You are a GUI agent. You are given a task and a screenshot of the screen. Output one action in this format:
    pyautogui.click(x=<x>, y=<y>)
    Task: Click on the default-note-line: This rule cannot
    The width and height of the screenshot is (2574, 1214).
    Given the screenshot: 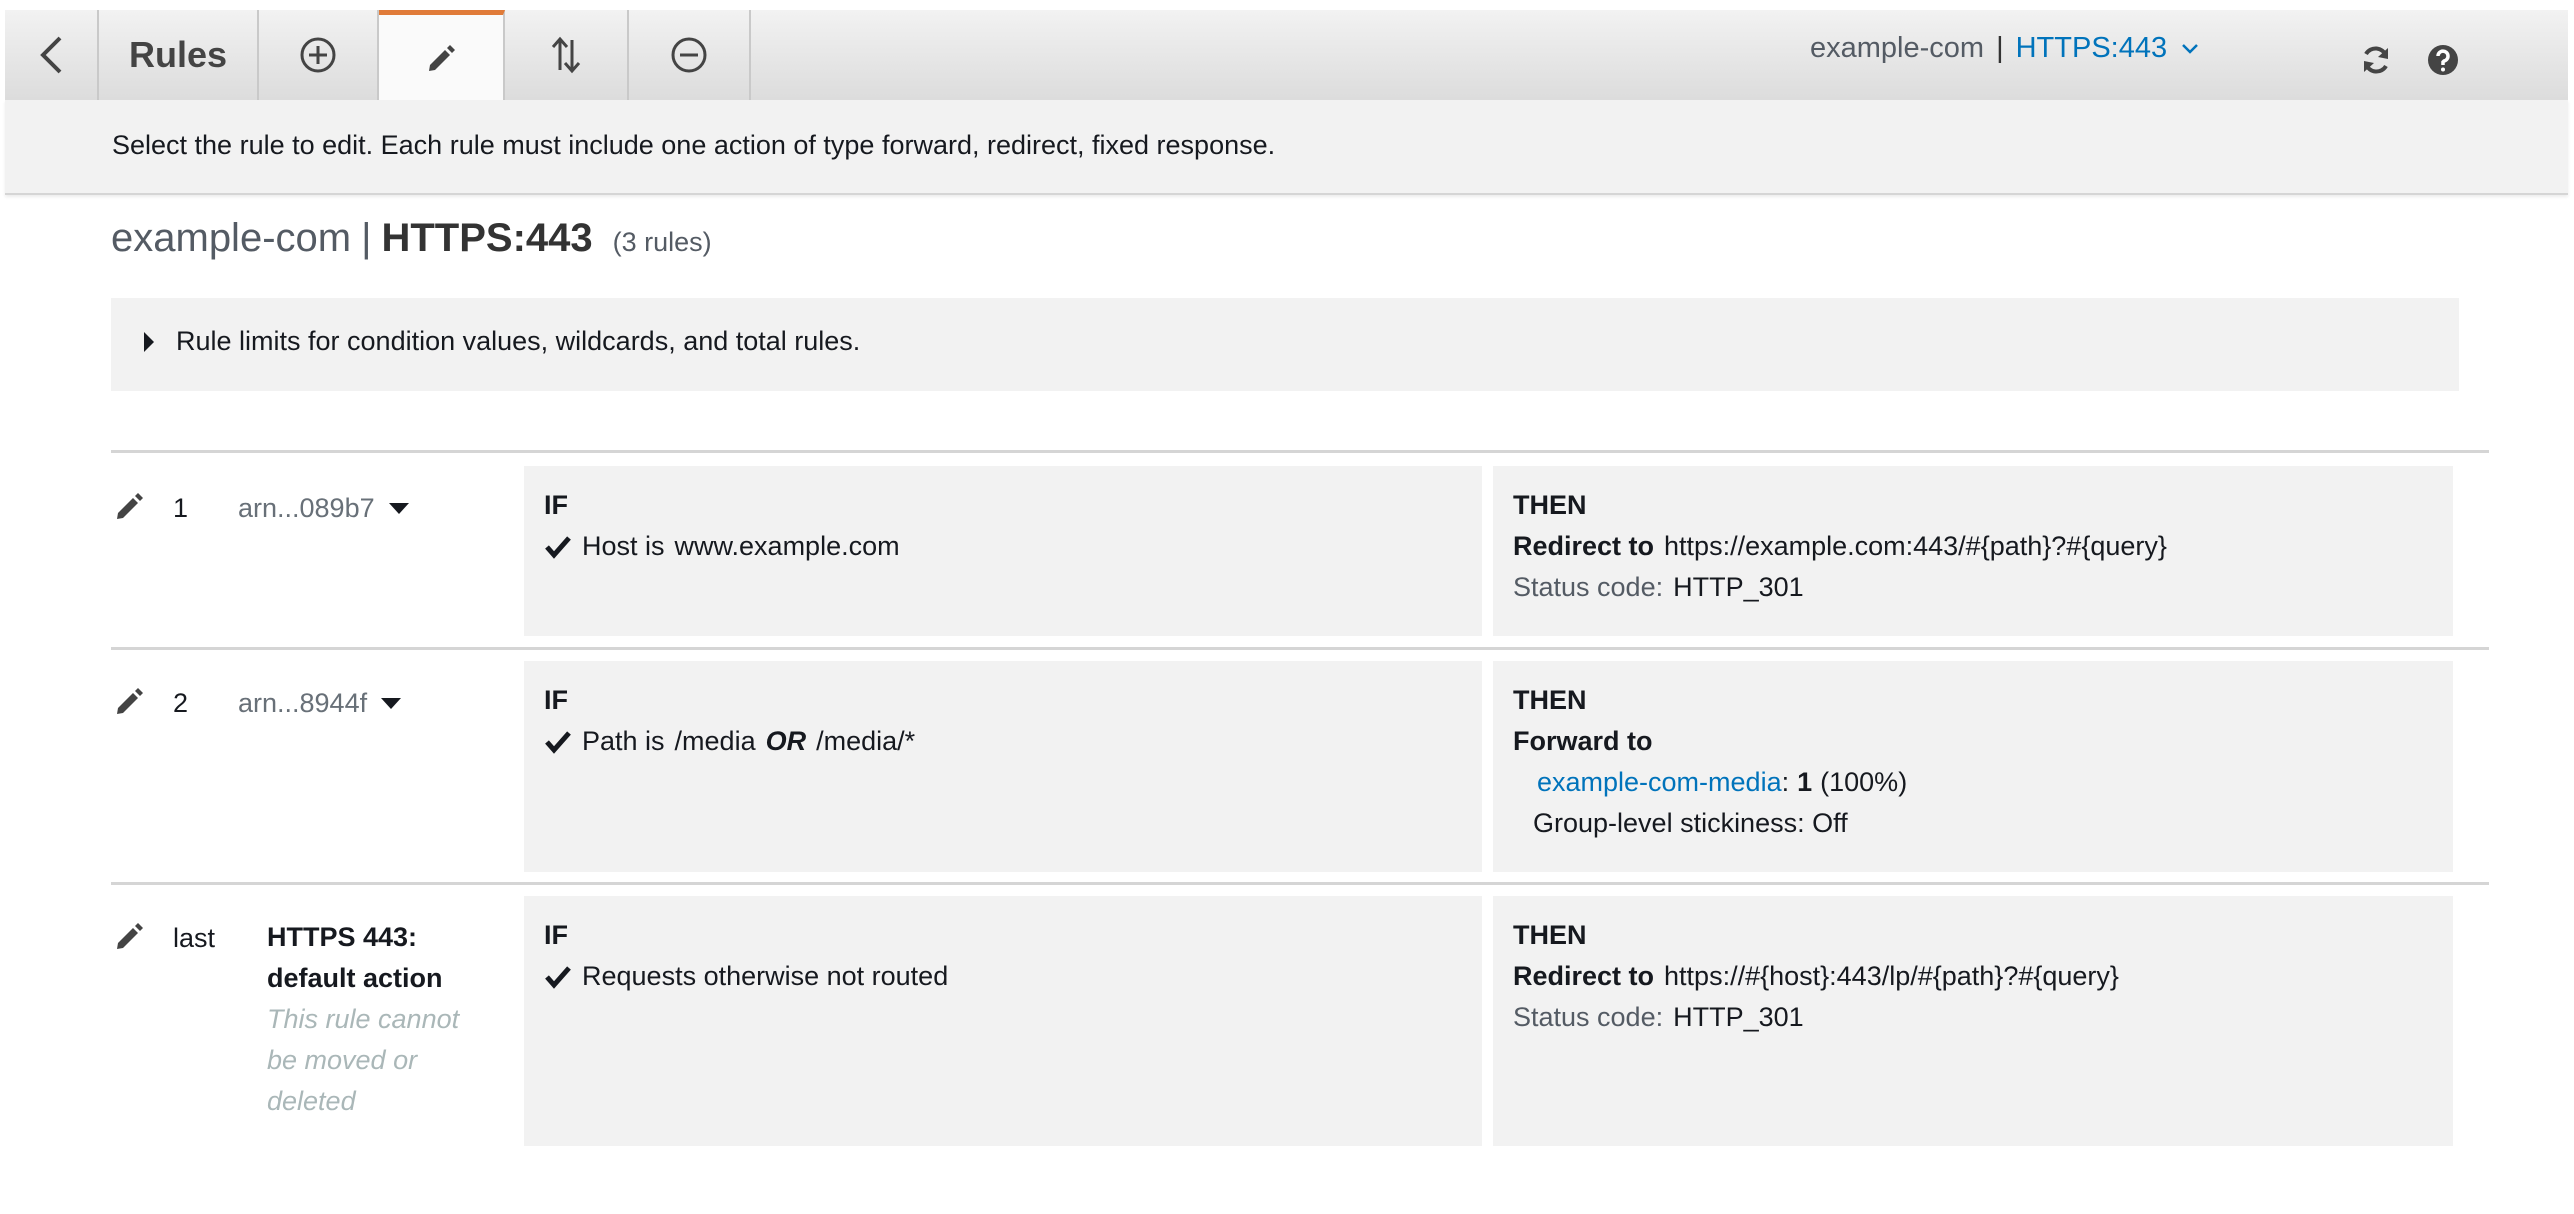 What is the action you would take?
    pyautogui.click(x=363, y=1019)
    